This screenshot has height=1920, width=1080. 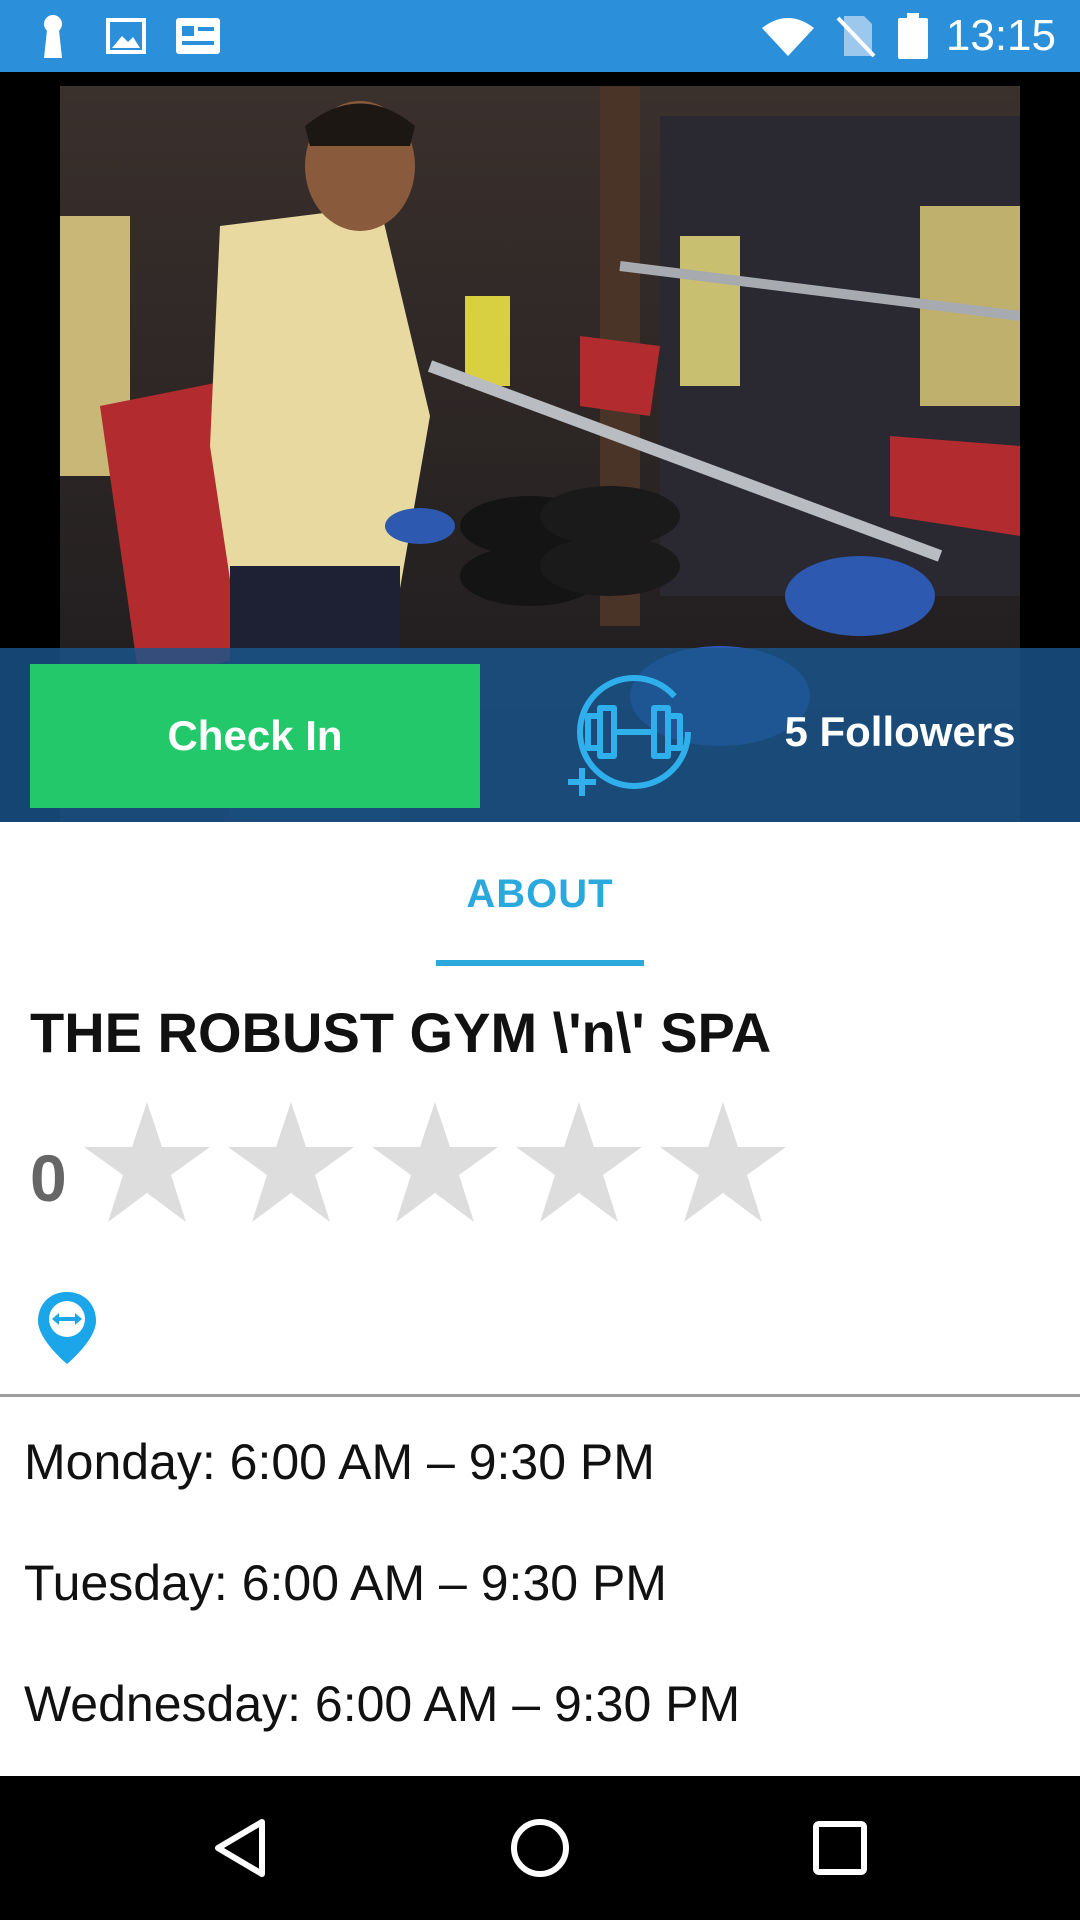 What do you see at coordinates (48, 1178) in the screenshot?
I see `rating-value: 0` at bounding box center [48, 1178].